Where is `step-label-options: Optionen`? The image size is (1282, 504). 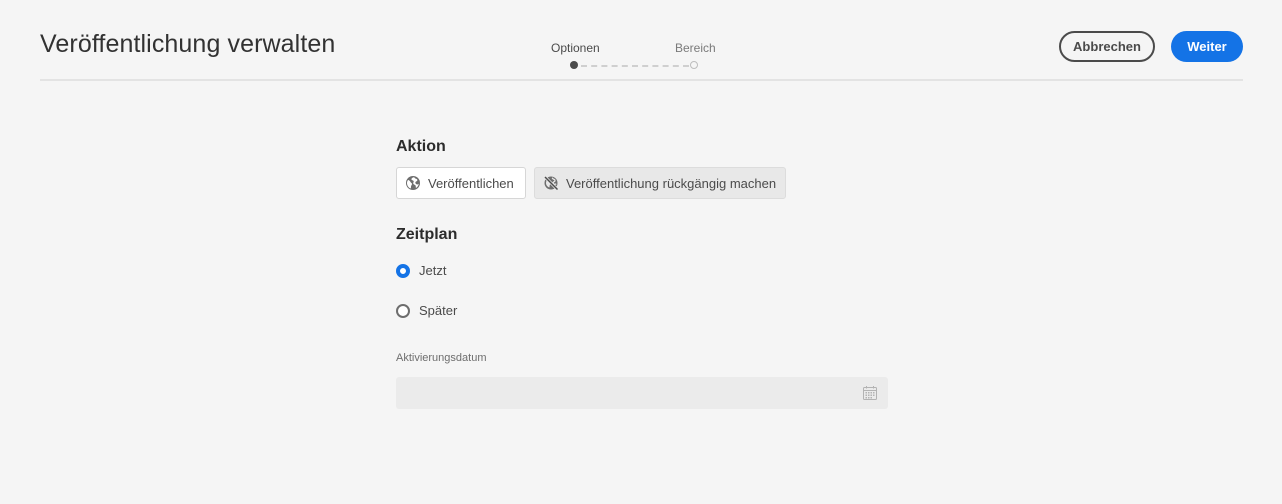 step-label-options: Optionen is located at coordinates (575, 48).